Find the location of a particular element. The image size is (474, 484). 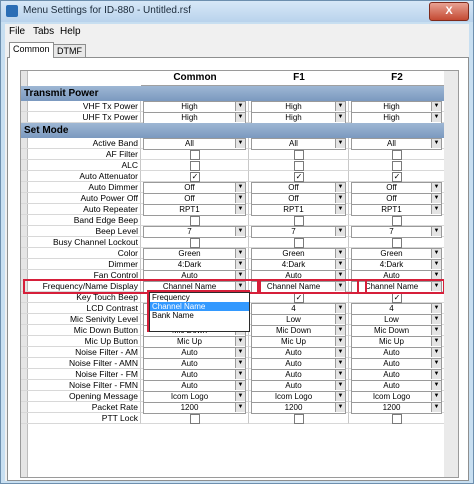

setting-cell: 1200 ▼ is located at coordinates (195, 408).